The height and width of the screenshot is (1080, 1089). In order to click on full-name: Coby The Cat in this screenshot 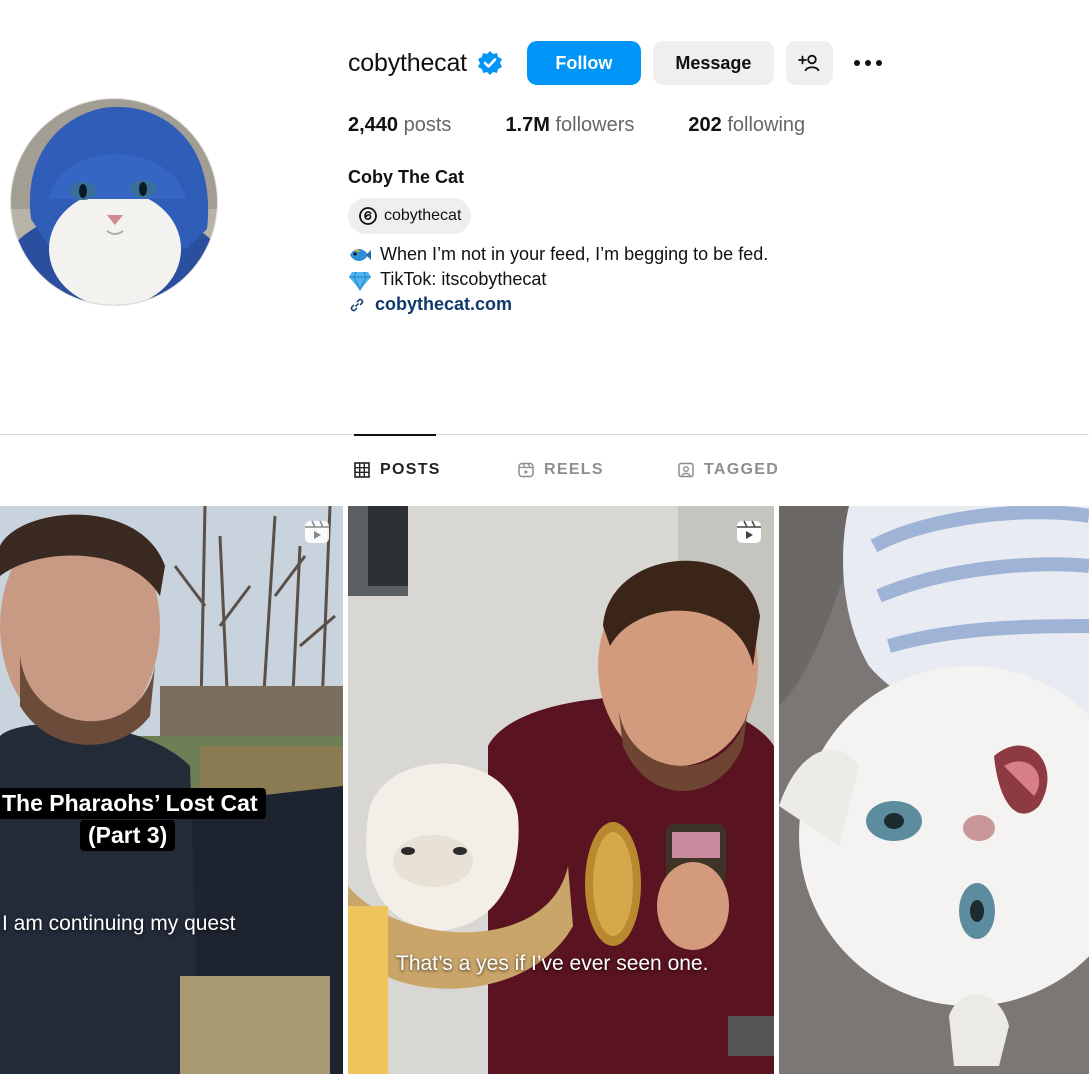, I will do `click(406, 177)`.